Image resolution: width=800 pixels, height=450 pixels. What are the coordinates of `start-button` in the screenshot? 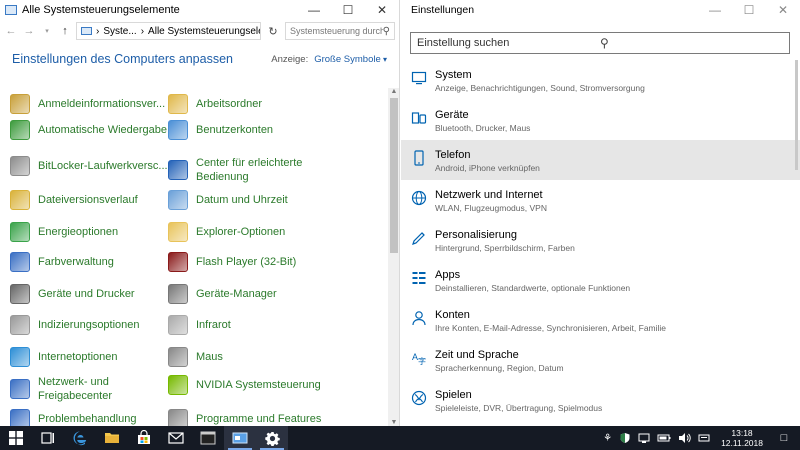 It's located at (16, 438).